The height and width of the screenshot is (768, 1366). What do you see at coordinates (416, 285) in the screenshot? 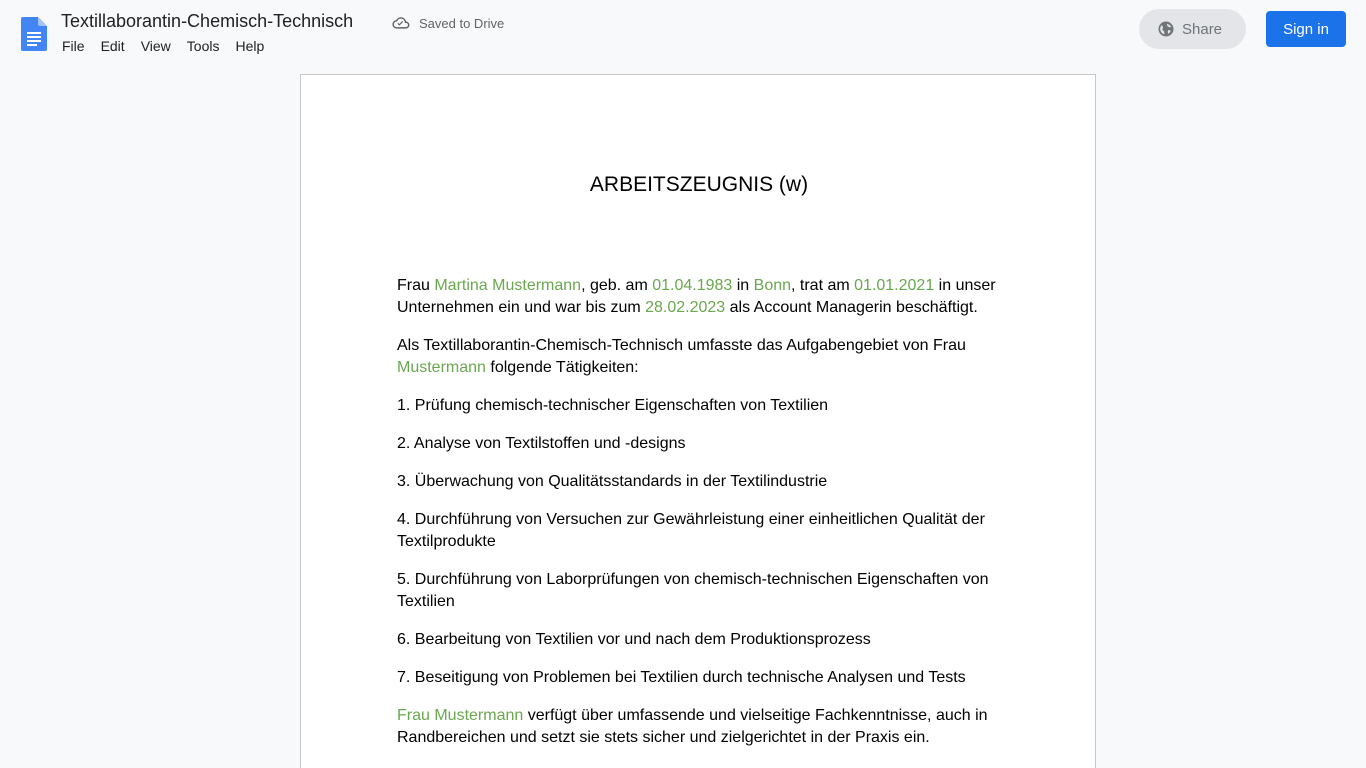
I see `text-run: Frau` at bounding box center [416, 285].